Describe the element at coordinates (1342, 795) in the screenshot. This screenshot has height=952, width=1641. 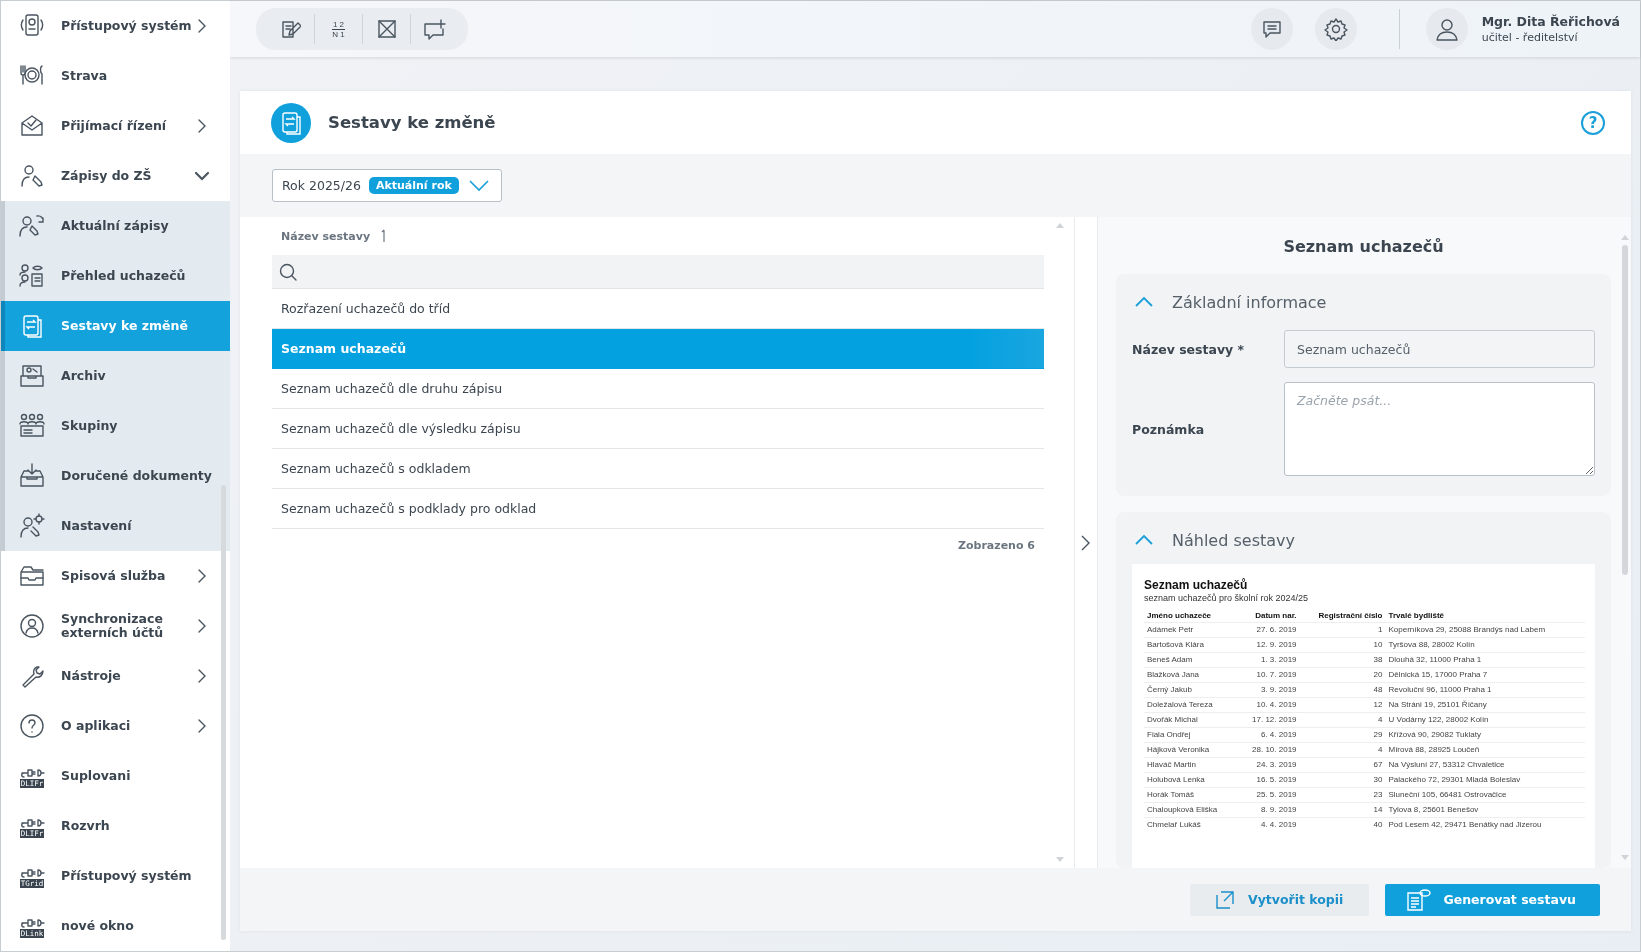
I see `table-cell: 23` at that location.